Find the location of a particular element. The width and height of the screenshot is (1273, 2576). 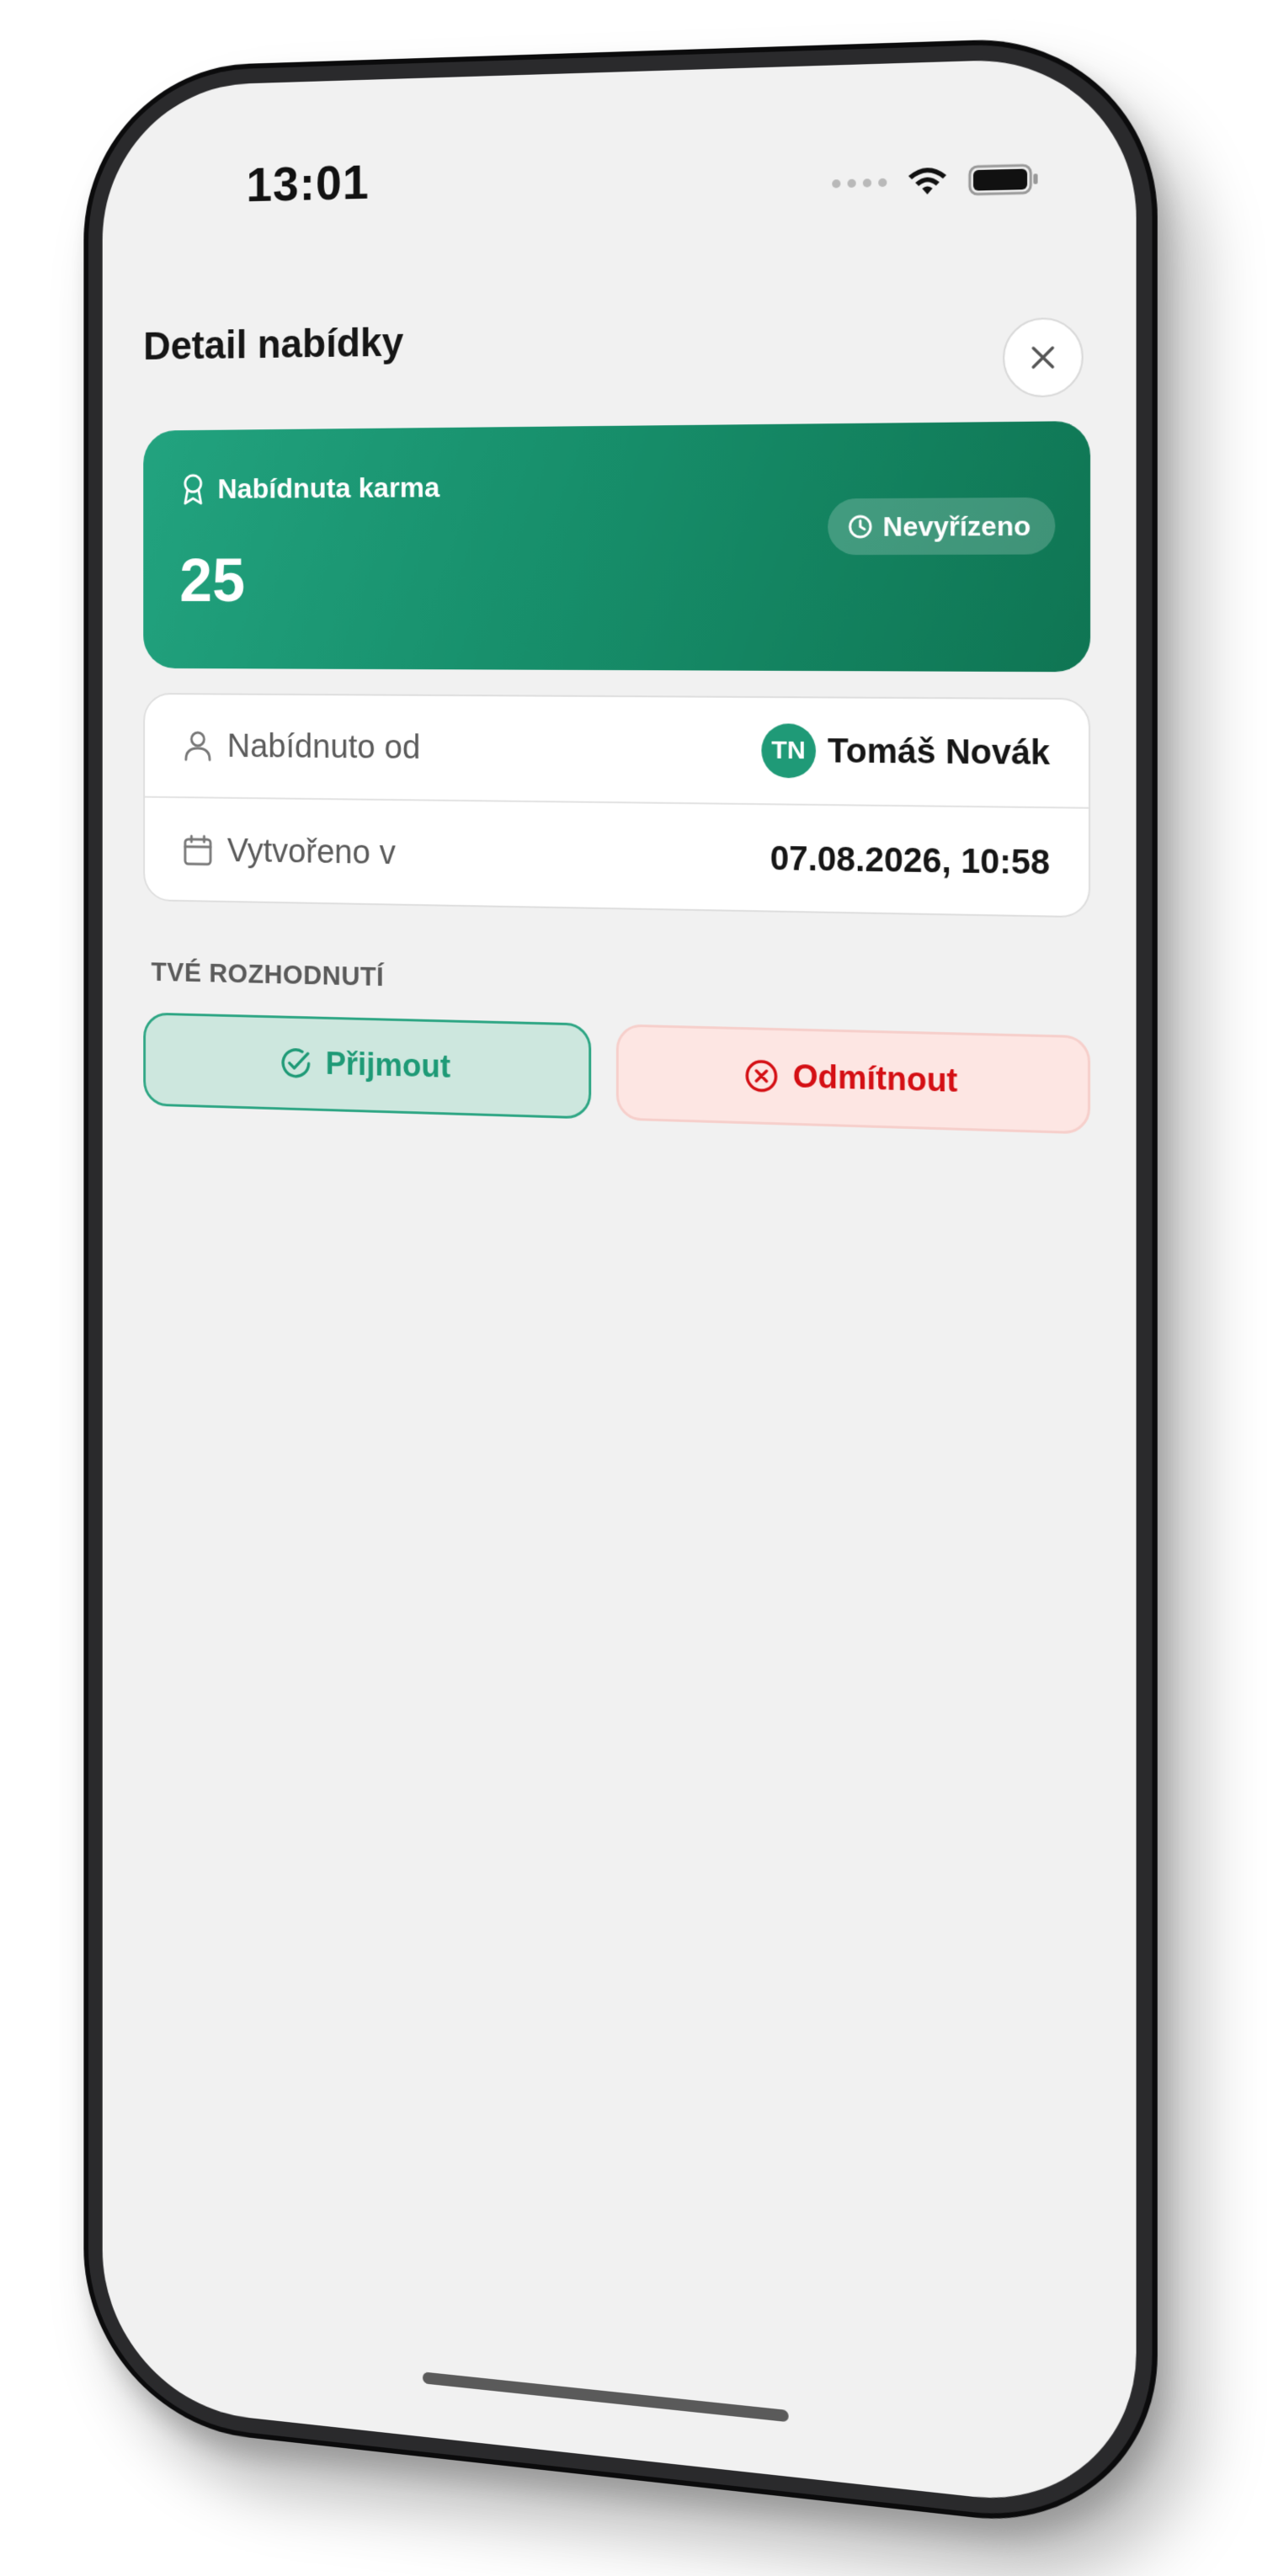

close-button is located at coordinates (1043, 358).